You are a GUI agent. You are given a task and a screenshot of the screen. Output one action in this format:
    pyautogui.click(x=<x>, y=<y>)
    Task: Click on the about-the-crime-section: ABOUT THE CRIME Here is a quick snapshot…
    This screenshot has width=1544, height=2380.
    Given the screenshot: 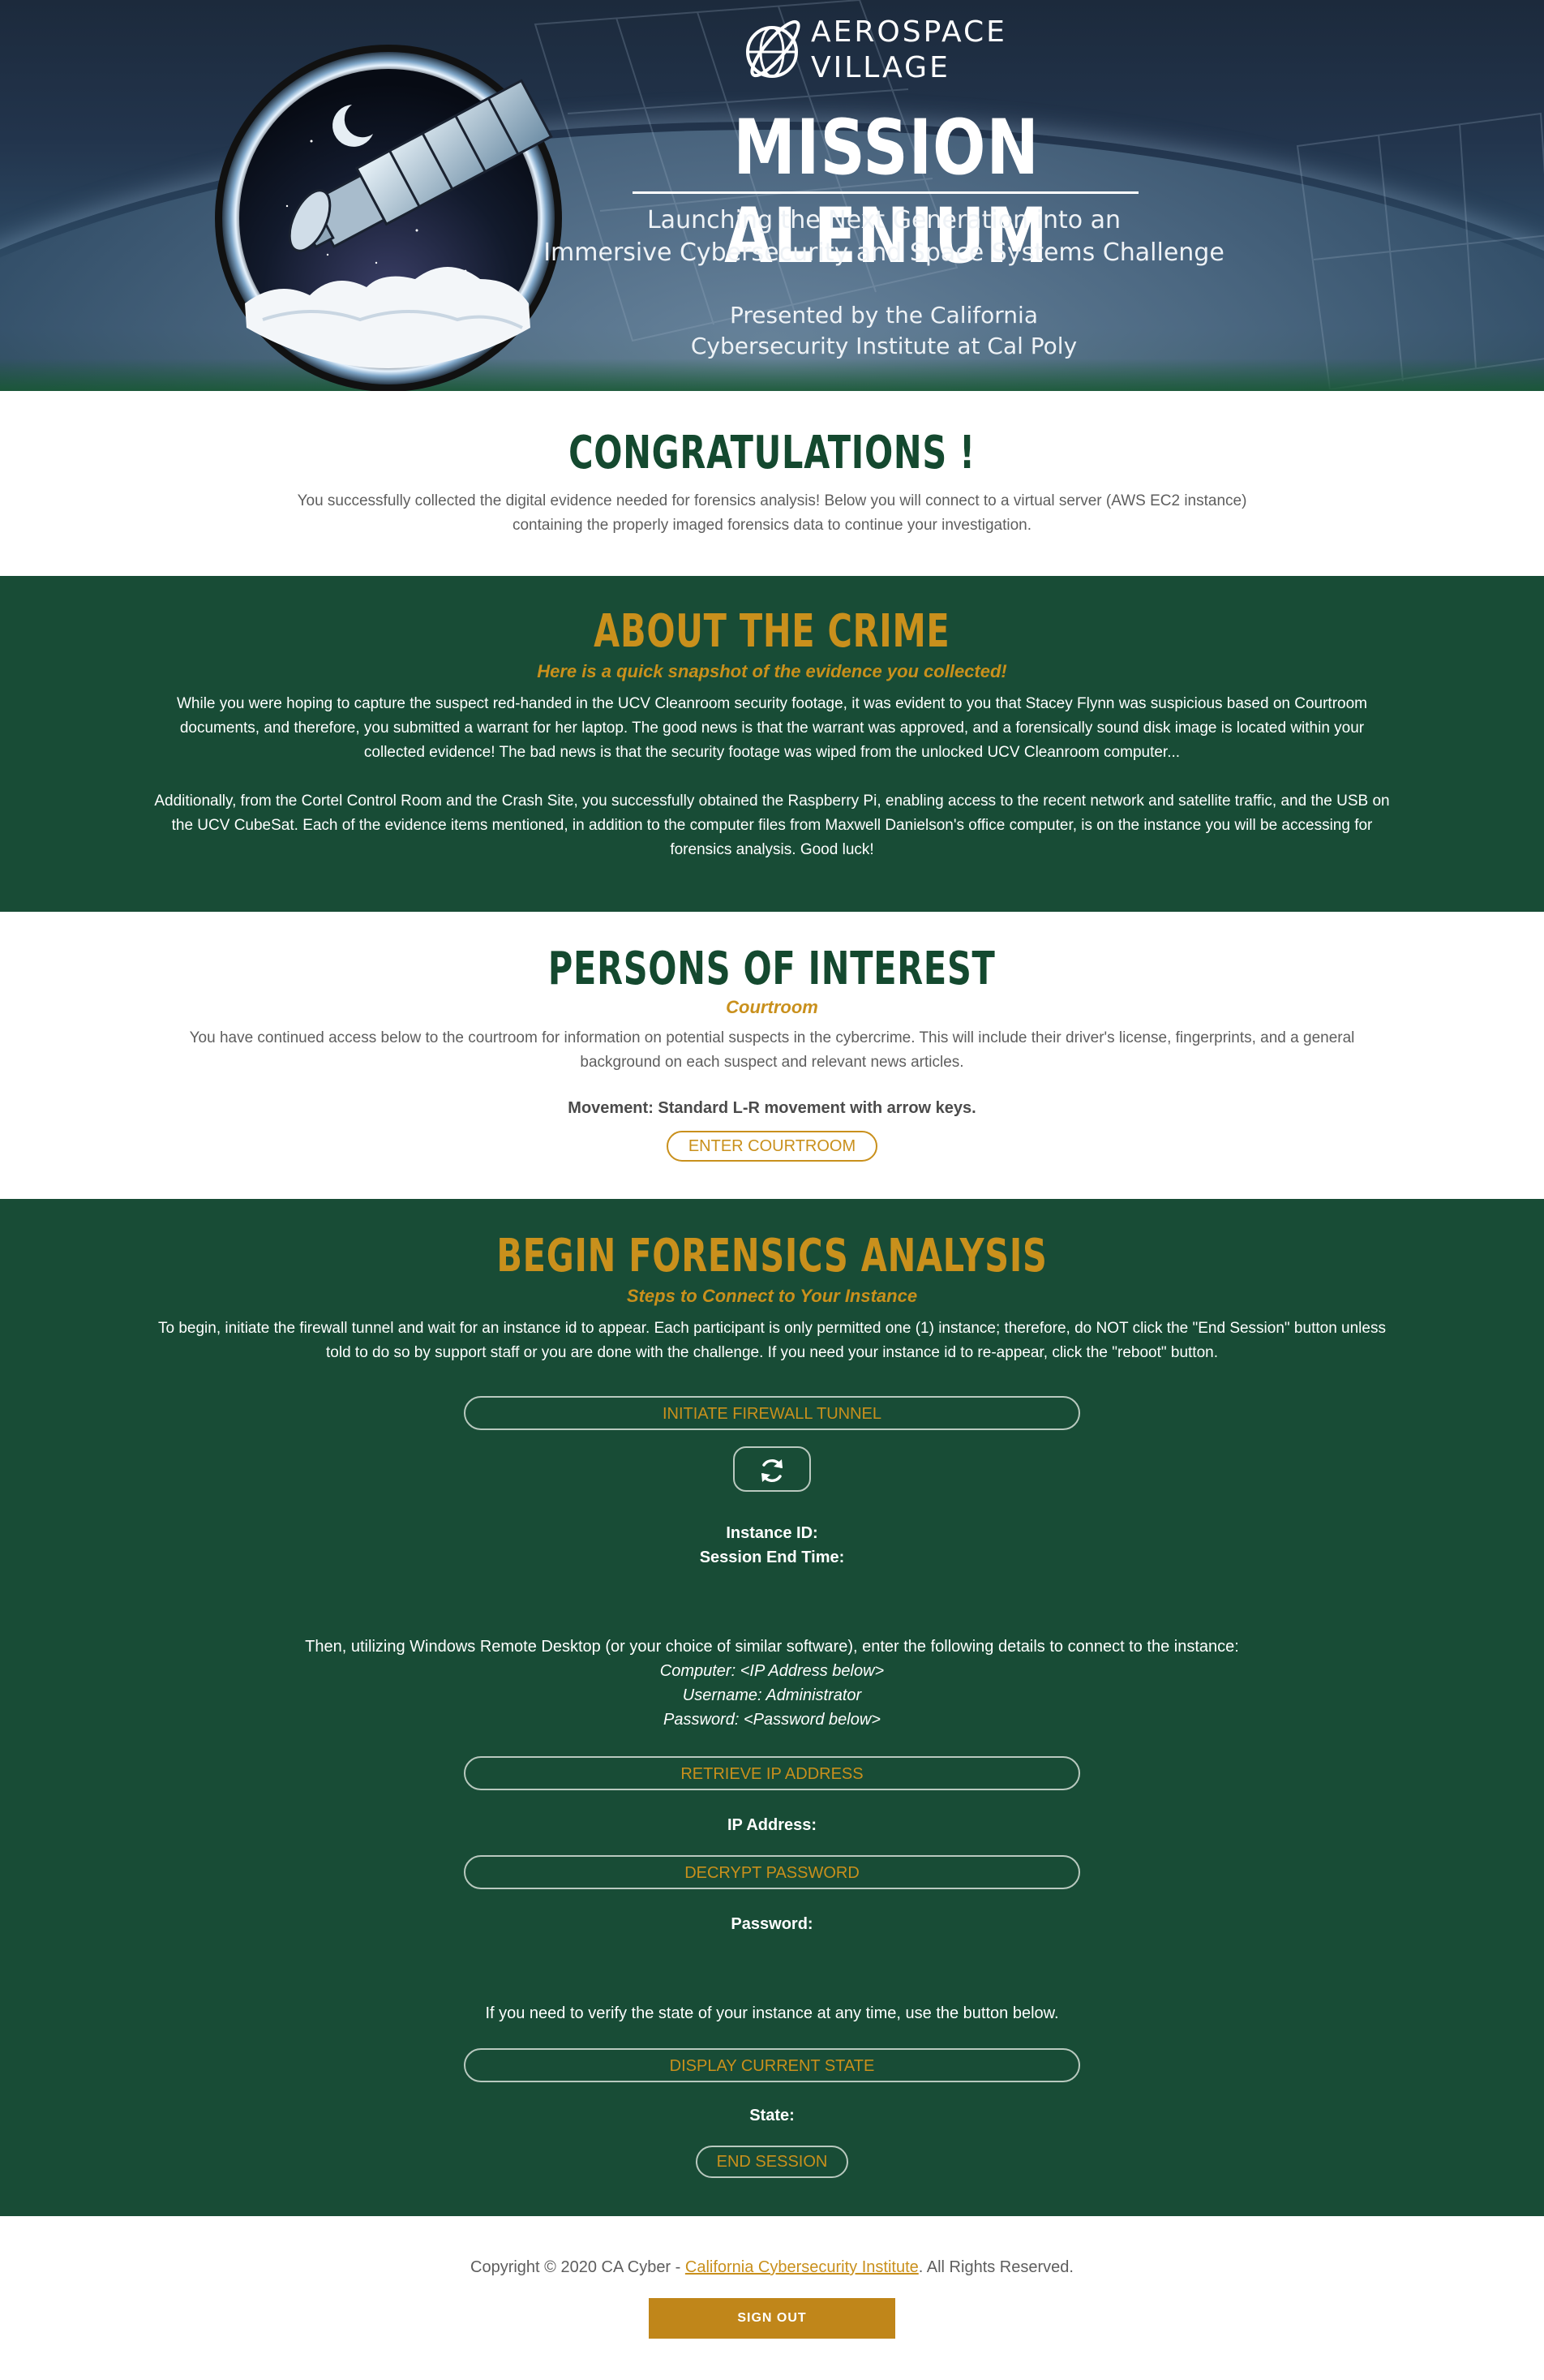 What is the action you would take?
    pyautogui.click(x=772, y=744)
    